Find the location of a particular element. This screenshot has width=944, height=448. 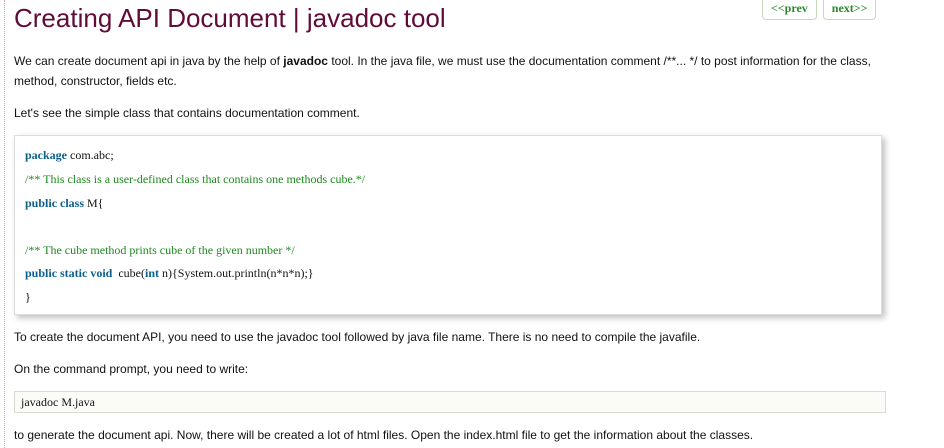

command-box: javadoc M.java is located at coordinates (450, 402).